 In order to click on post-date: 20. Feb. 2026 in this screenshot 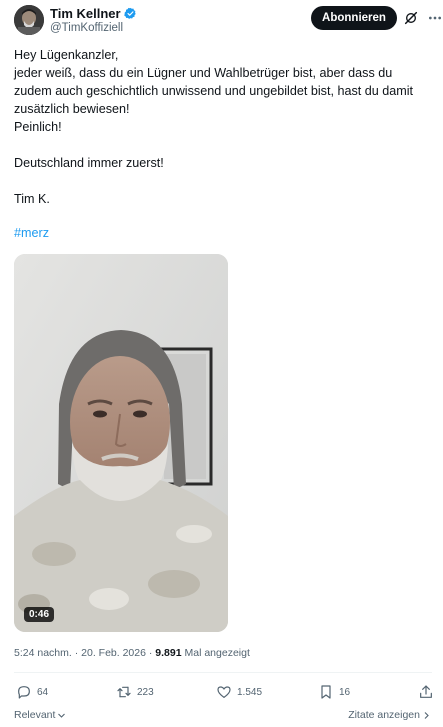, I will do `click(113, 653)`.